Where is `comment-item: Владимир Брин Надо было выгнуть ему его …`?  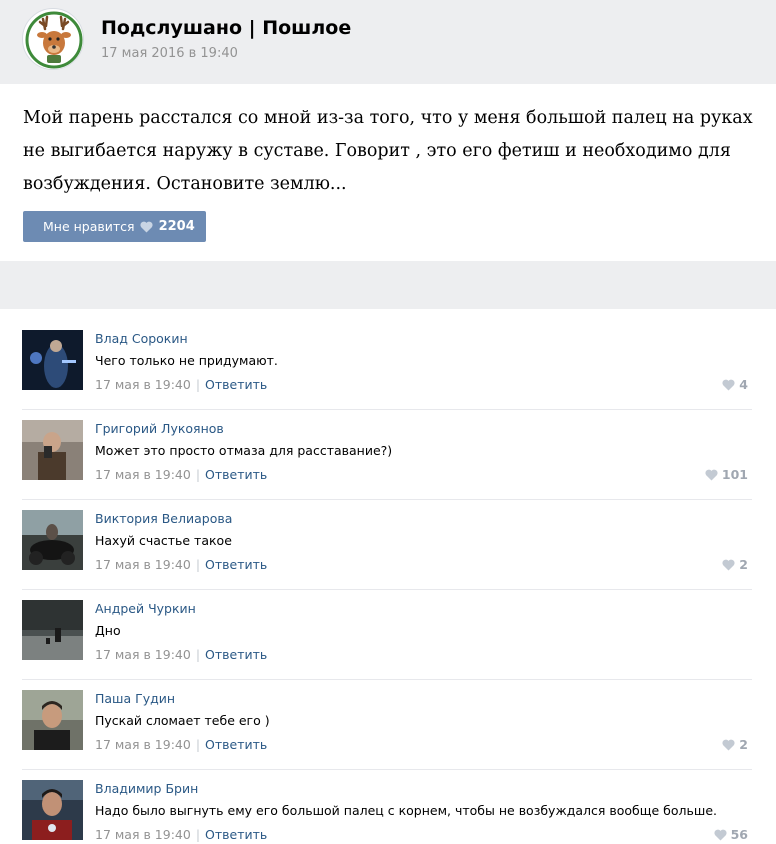
comment-item: Владимир Брин Надо было выгнуть ему его … is located at coordinates (387, 807).